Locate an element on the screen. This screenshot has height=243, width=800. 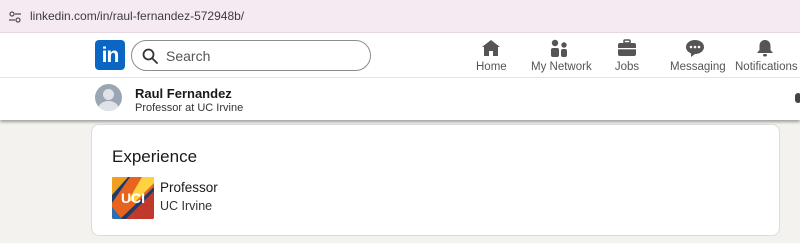
url-text: linkedin.com/in/raul-fernandez-572948b/ is located at coordinates (137, 16).